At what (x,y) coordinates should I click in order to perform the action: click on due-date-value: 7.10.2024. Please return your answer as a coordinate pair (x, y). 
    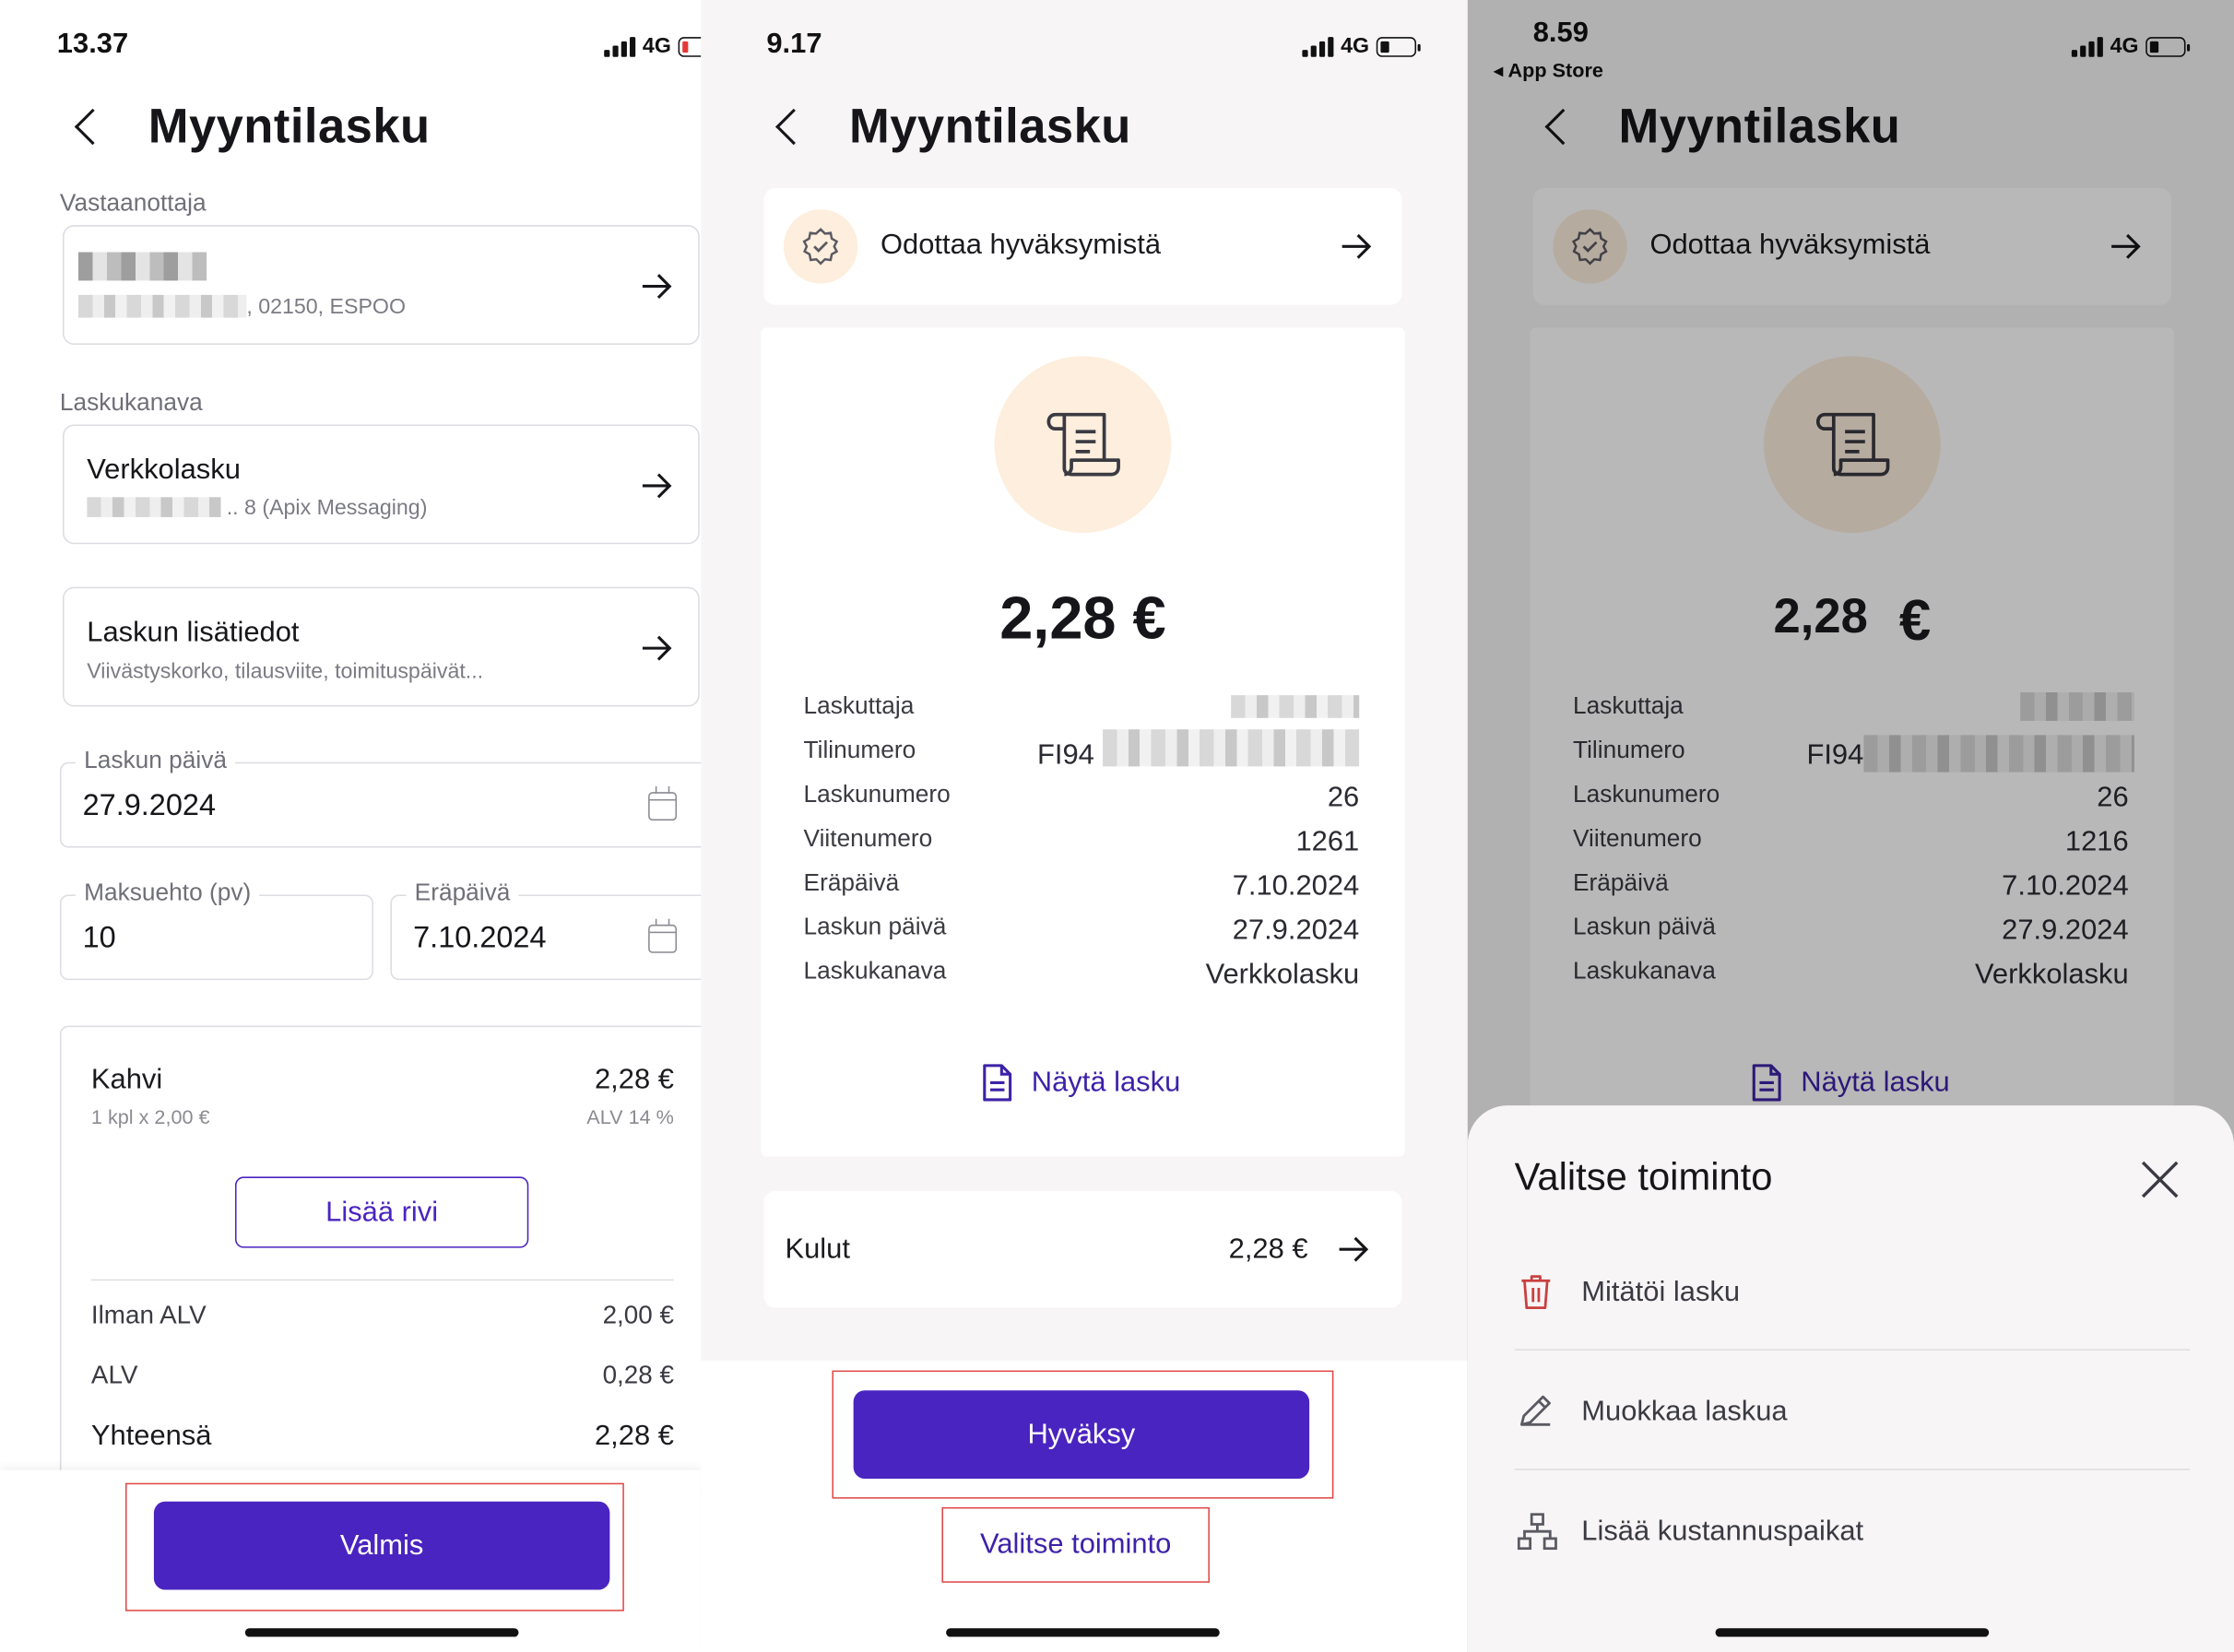
    Looking at the image, I should click on (480, 938).